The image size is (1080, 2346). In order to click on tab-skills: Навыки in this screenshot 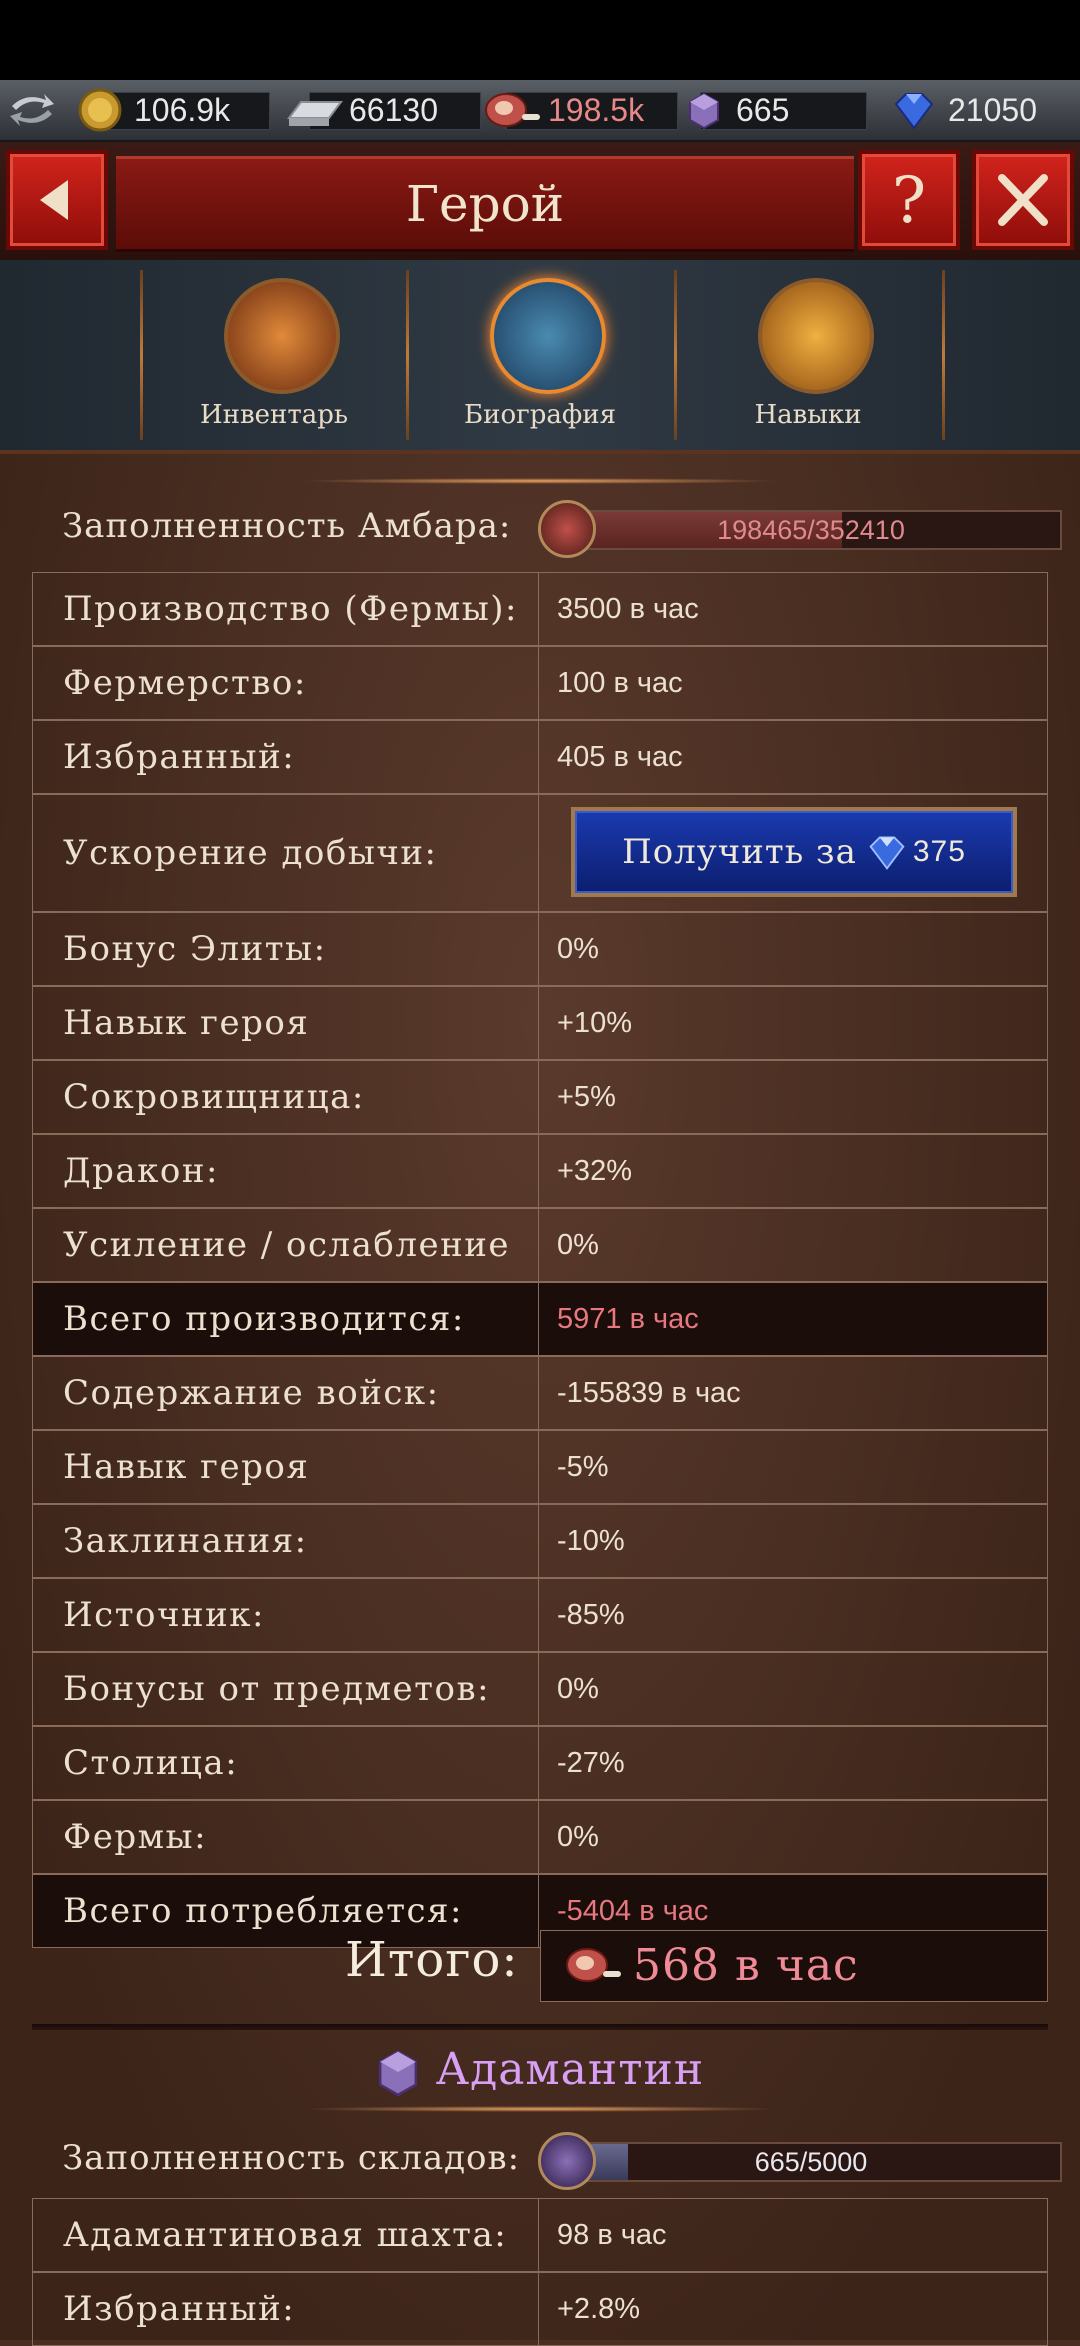, I will do `click(808, 355)`.